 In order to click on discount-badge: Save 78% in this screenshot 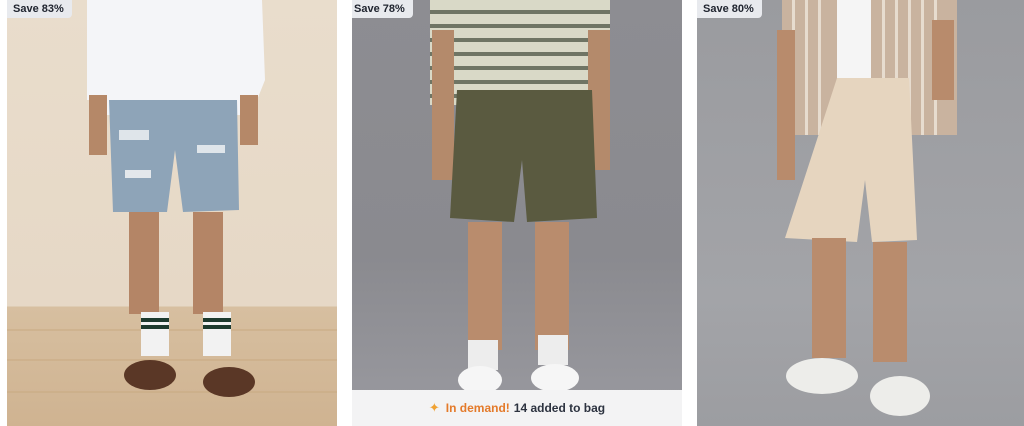, I will do `click(382, 9)`.